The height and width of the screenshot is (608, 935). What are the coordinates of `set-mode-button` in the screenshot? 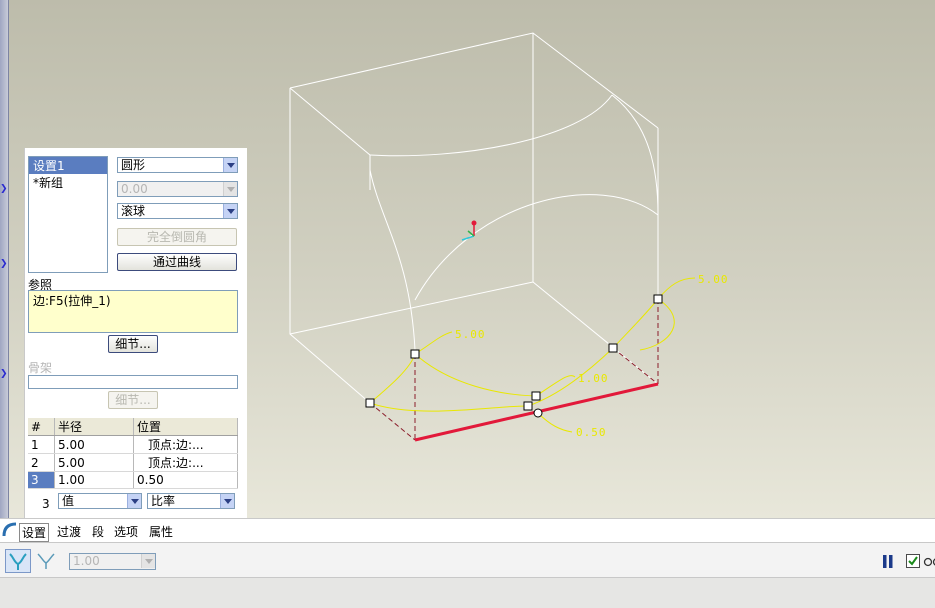 It's located at (18, 561).